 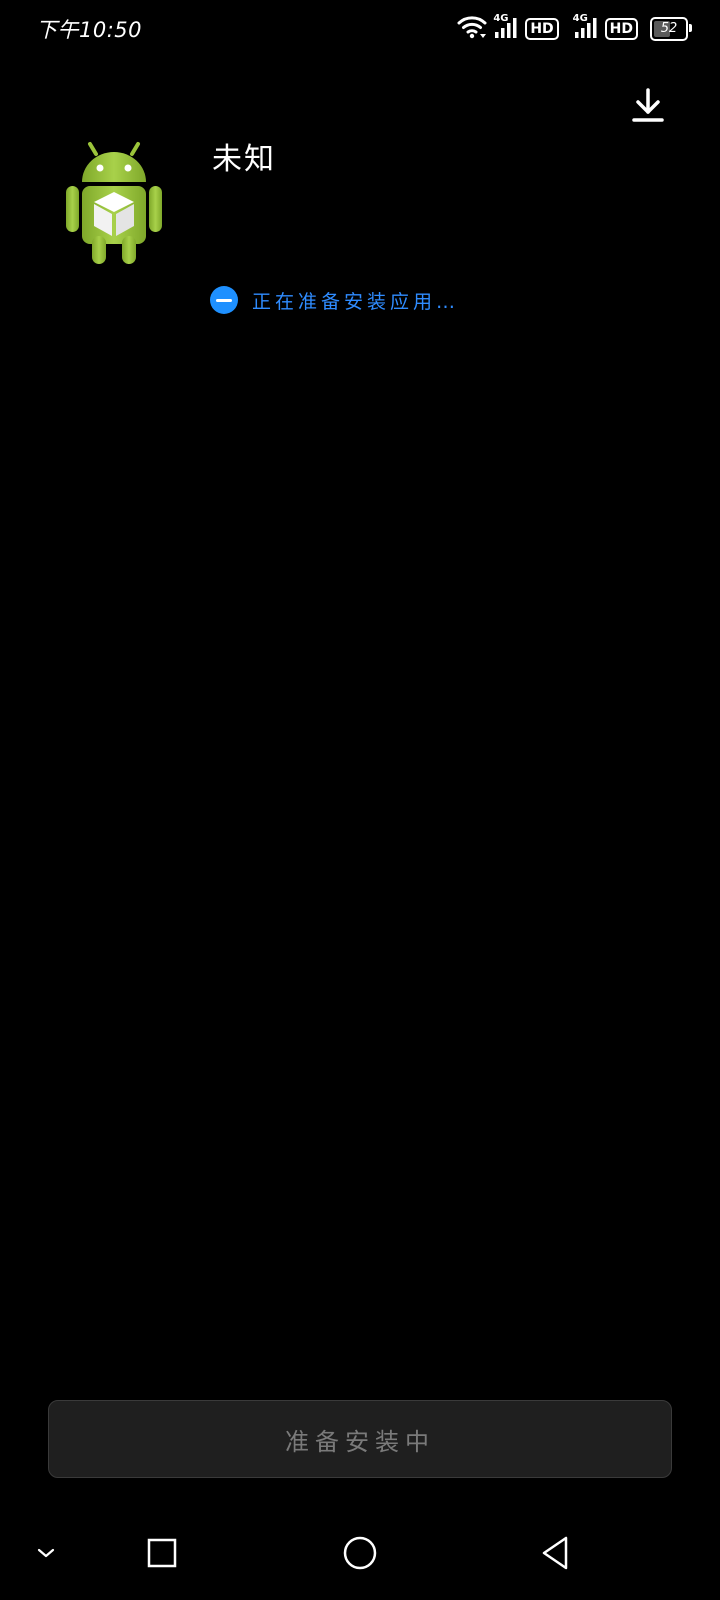 I want to click on loading-spinner-icon, so click(x=224, y=300).